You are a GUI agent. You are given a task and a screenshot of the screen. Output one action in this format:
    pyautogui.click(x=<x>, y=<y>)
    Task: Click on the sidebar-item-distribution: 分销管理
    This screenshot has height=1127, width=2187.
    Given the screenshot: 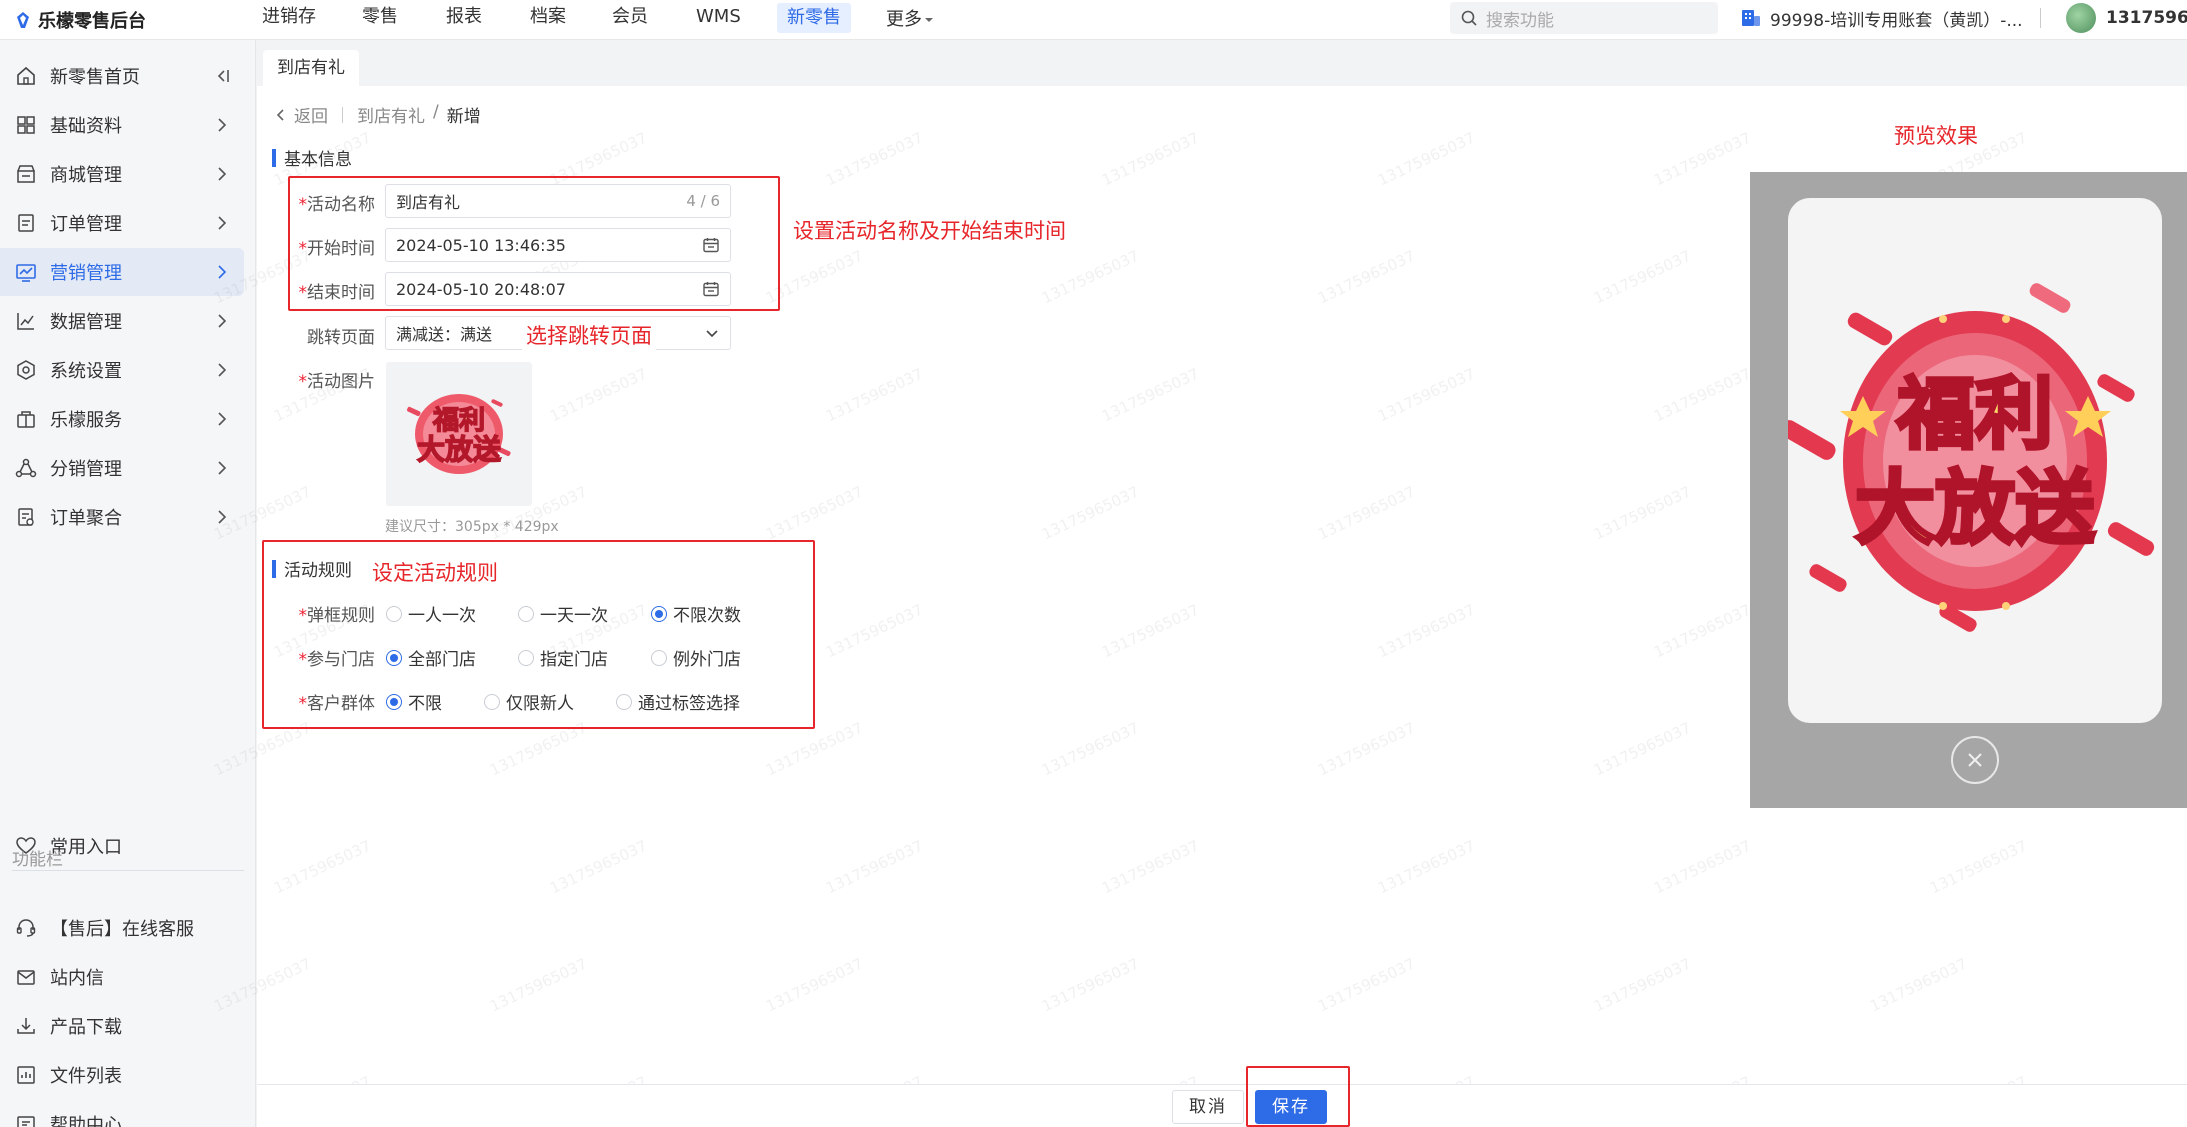 What is the action you would take?
    pyautogui.click(x=122, y=468)
    